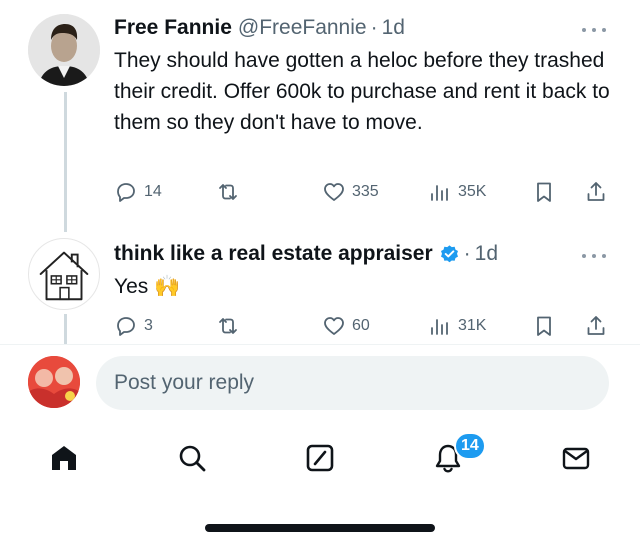 Image resolution: width=640 pixels, height=546 pixels. What do you see at coordinates (457, 326) in the screenshot?
I see `views-button: 31K` at bounding box center [457, 326].